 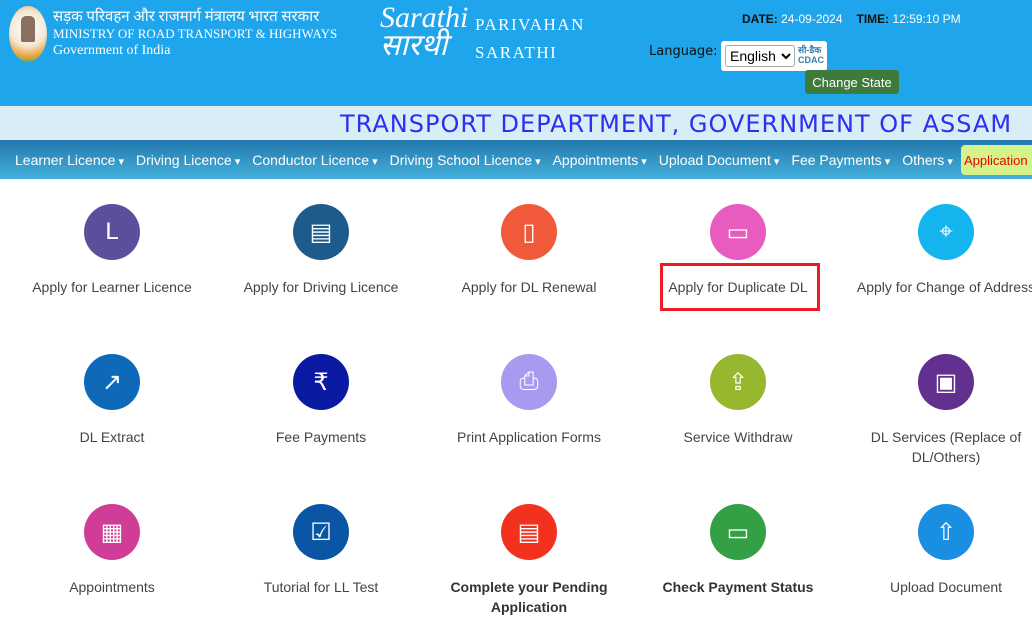 I want to click on tile-complete-your-pending-application: ▤ Complete your Pending Application, so click(x=529, y=560).